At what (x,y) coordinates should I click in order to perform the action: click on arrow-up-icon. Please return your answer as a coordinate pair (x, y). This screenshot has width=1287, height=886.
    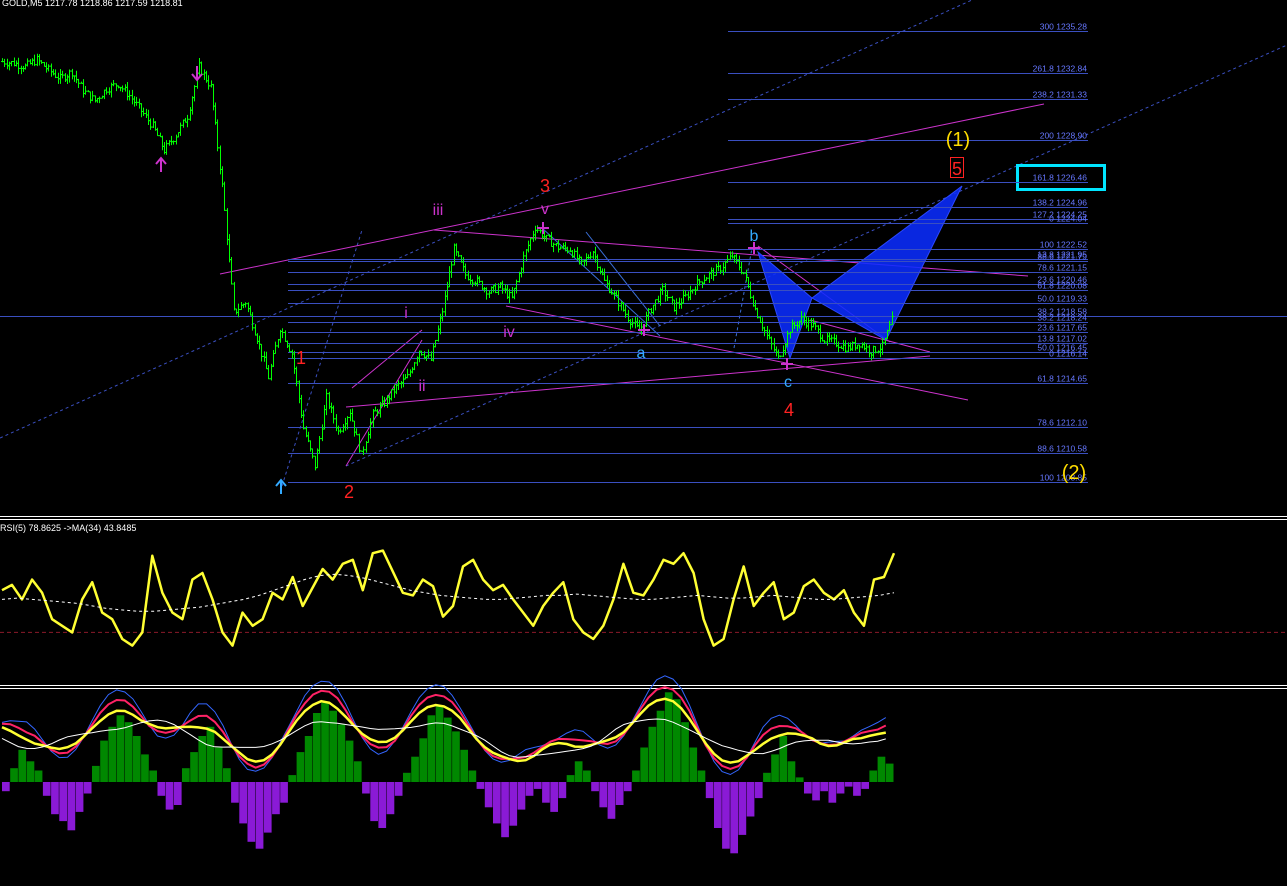
    Looking at the image, I should click on (281, 486).